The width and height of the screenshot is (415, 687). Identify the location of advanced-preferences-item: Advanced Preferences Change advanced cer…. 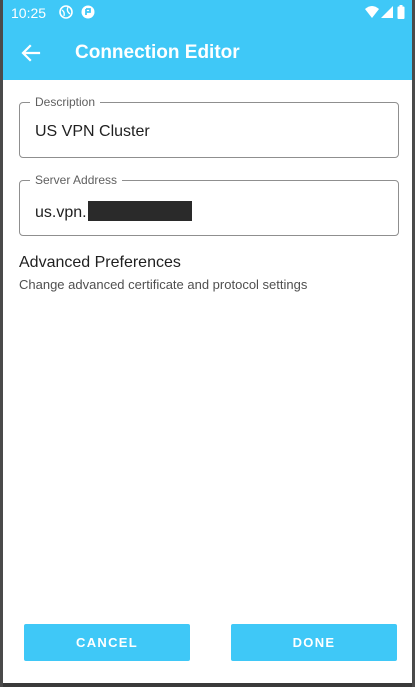
(209, 273).